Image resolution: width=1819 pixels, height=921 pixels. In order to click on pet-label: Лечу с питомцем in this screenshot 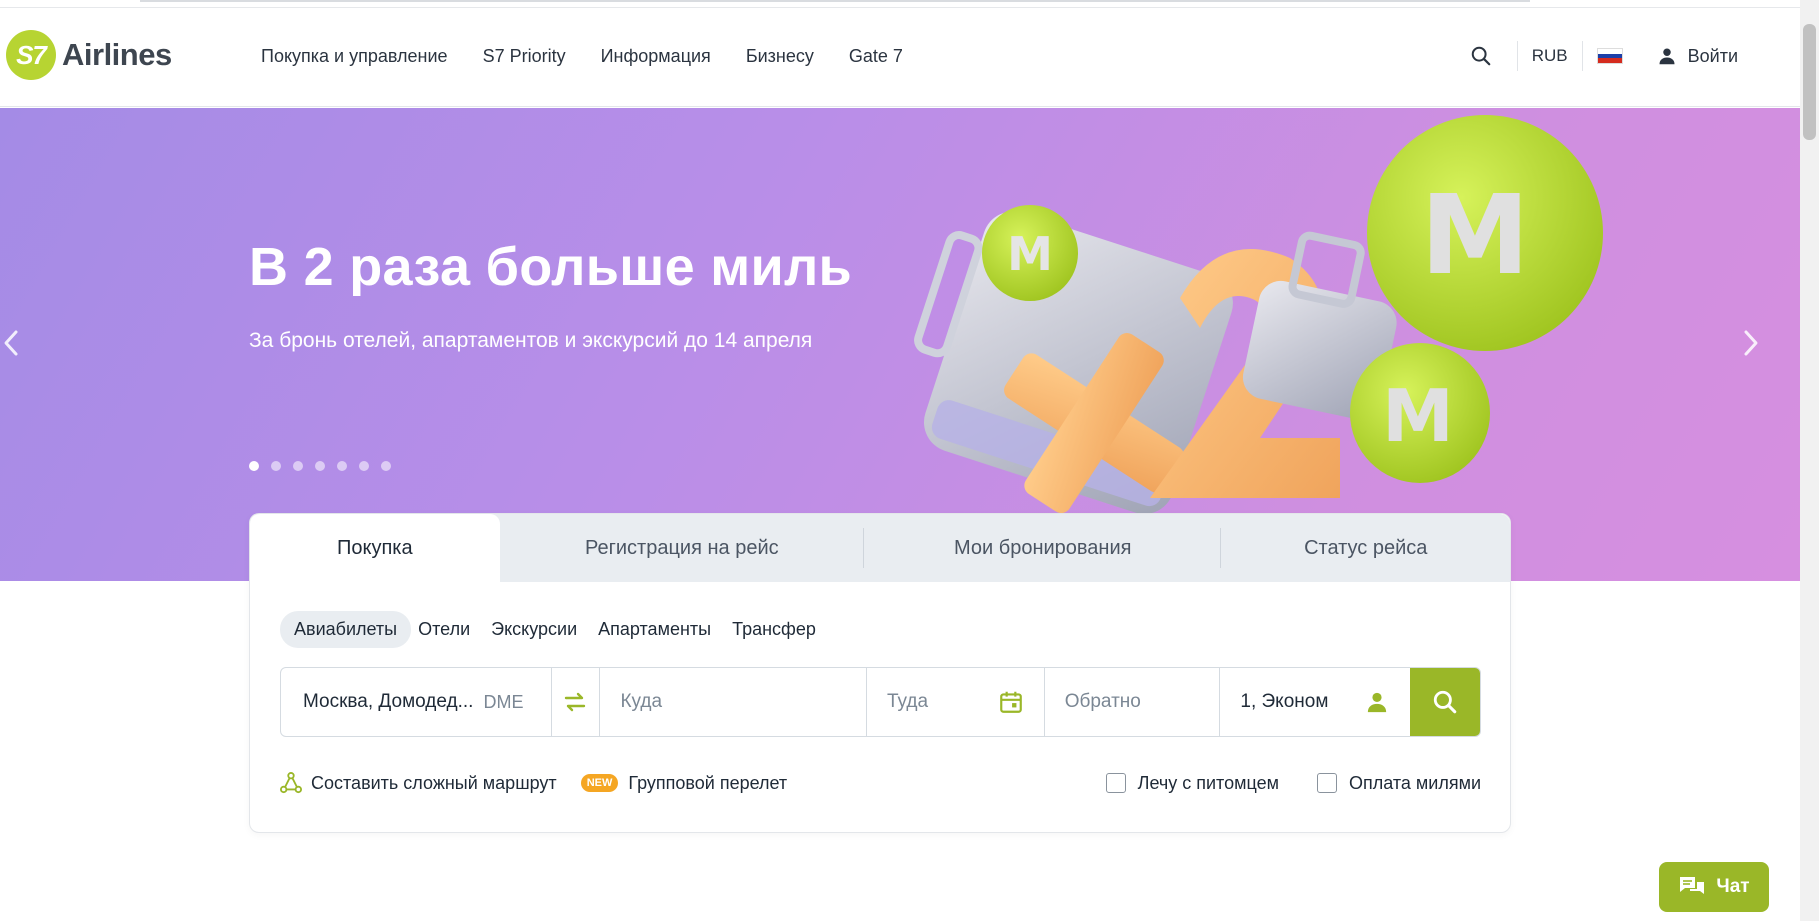, I will do `click(1208, 782)`.